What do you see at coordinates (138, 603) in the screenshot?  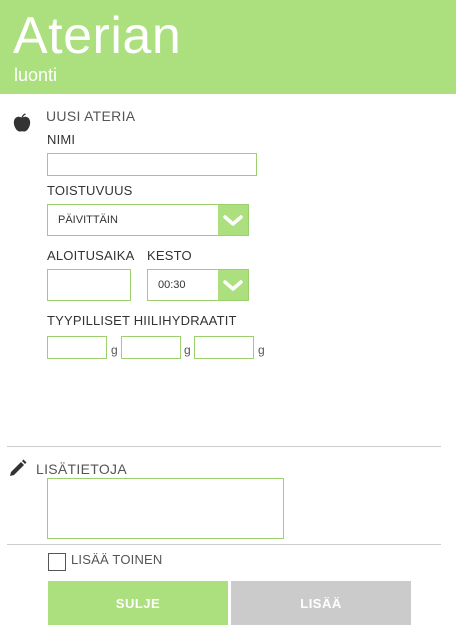 I see `close-button: SULJE` at bounding box center [138, 603].